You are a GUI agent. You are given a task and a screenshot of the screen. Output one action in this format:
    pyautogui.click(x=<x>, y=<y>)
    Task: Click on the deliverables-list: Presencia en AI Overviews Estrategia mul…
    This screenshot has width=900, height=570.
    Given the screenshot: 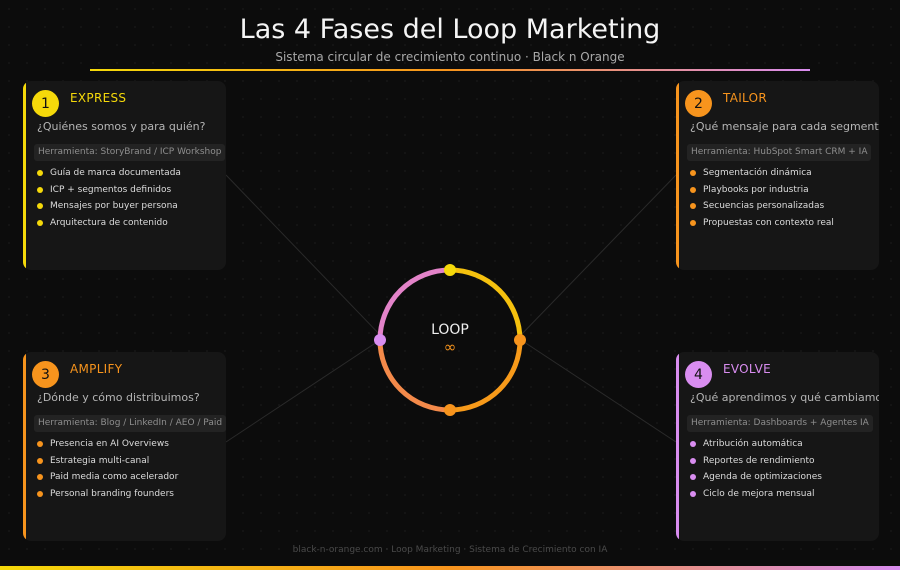 What is the action you would take?
    pyautogui.click(x=107, y=469)
    